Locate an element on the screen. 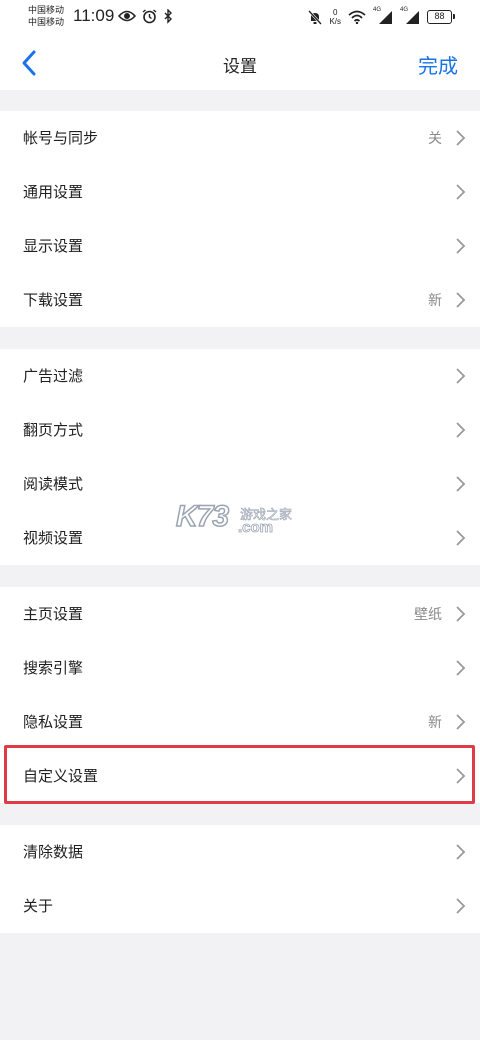  settings-item-privacy: 隐私设置 新 is located at coordinates (240, 722).